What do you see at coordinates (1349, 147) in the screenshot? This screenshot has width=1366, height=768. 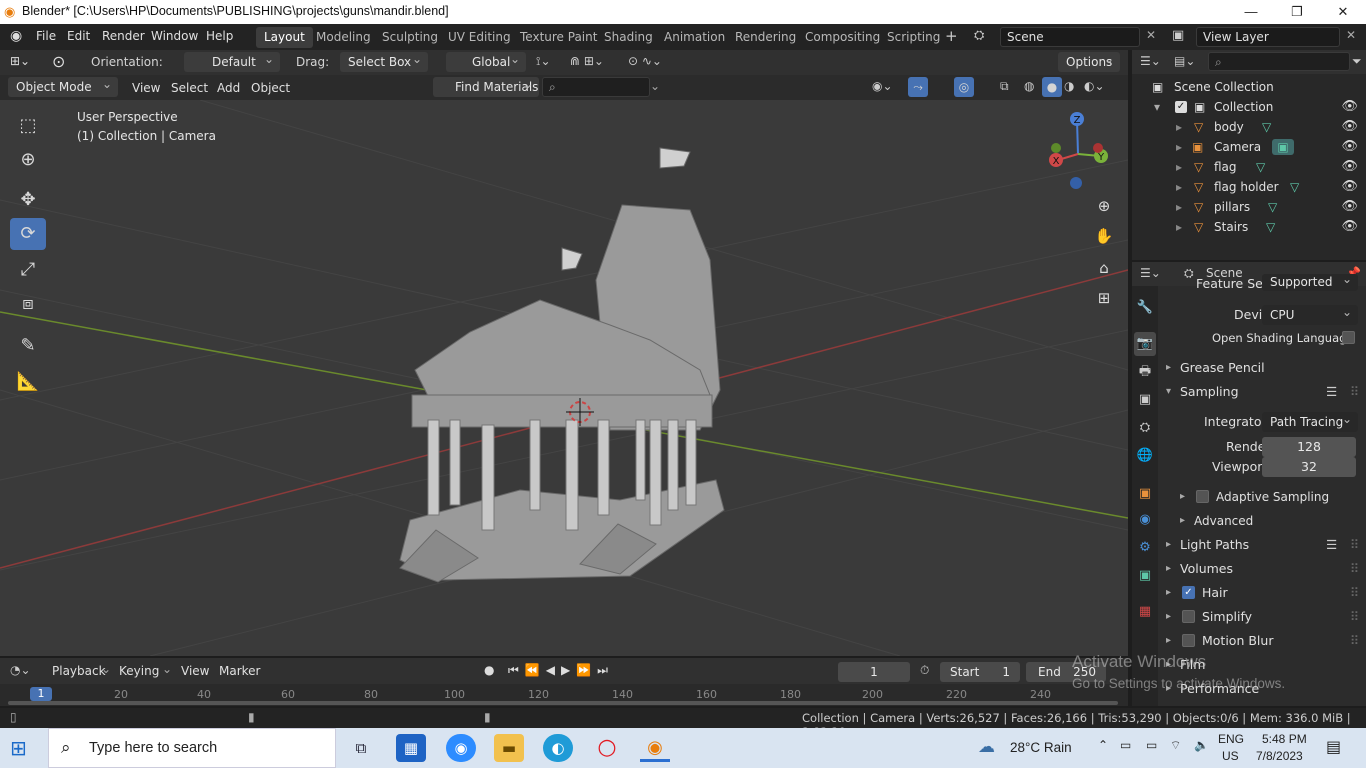 I see `camera-eye-icon: 👁` at bounding box center [1349, 147].